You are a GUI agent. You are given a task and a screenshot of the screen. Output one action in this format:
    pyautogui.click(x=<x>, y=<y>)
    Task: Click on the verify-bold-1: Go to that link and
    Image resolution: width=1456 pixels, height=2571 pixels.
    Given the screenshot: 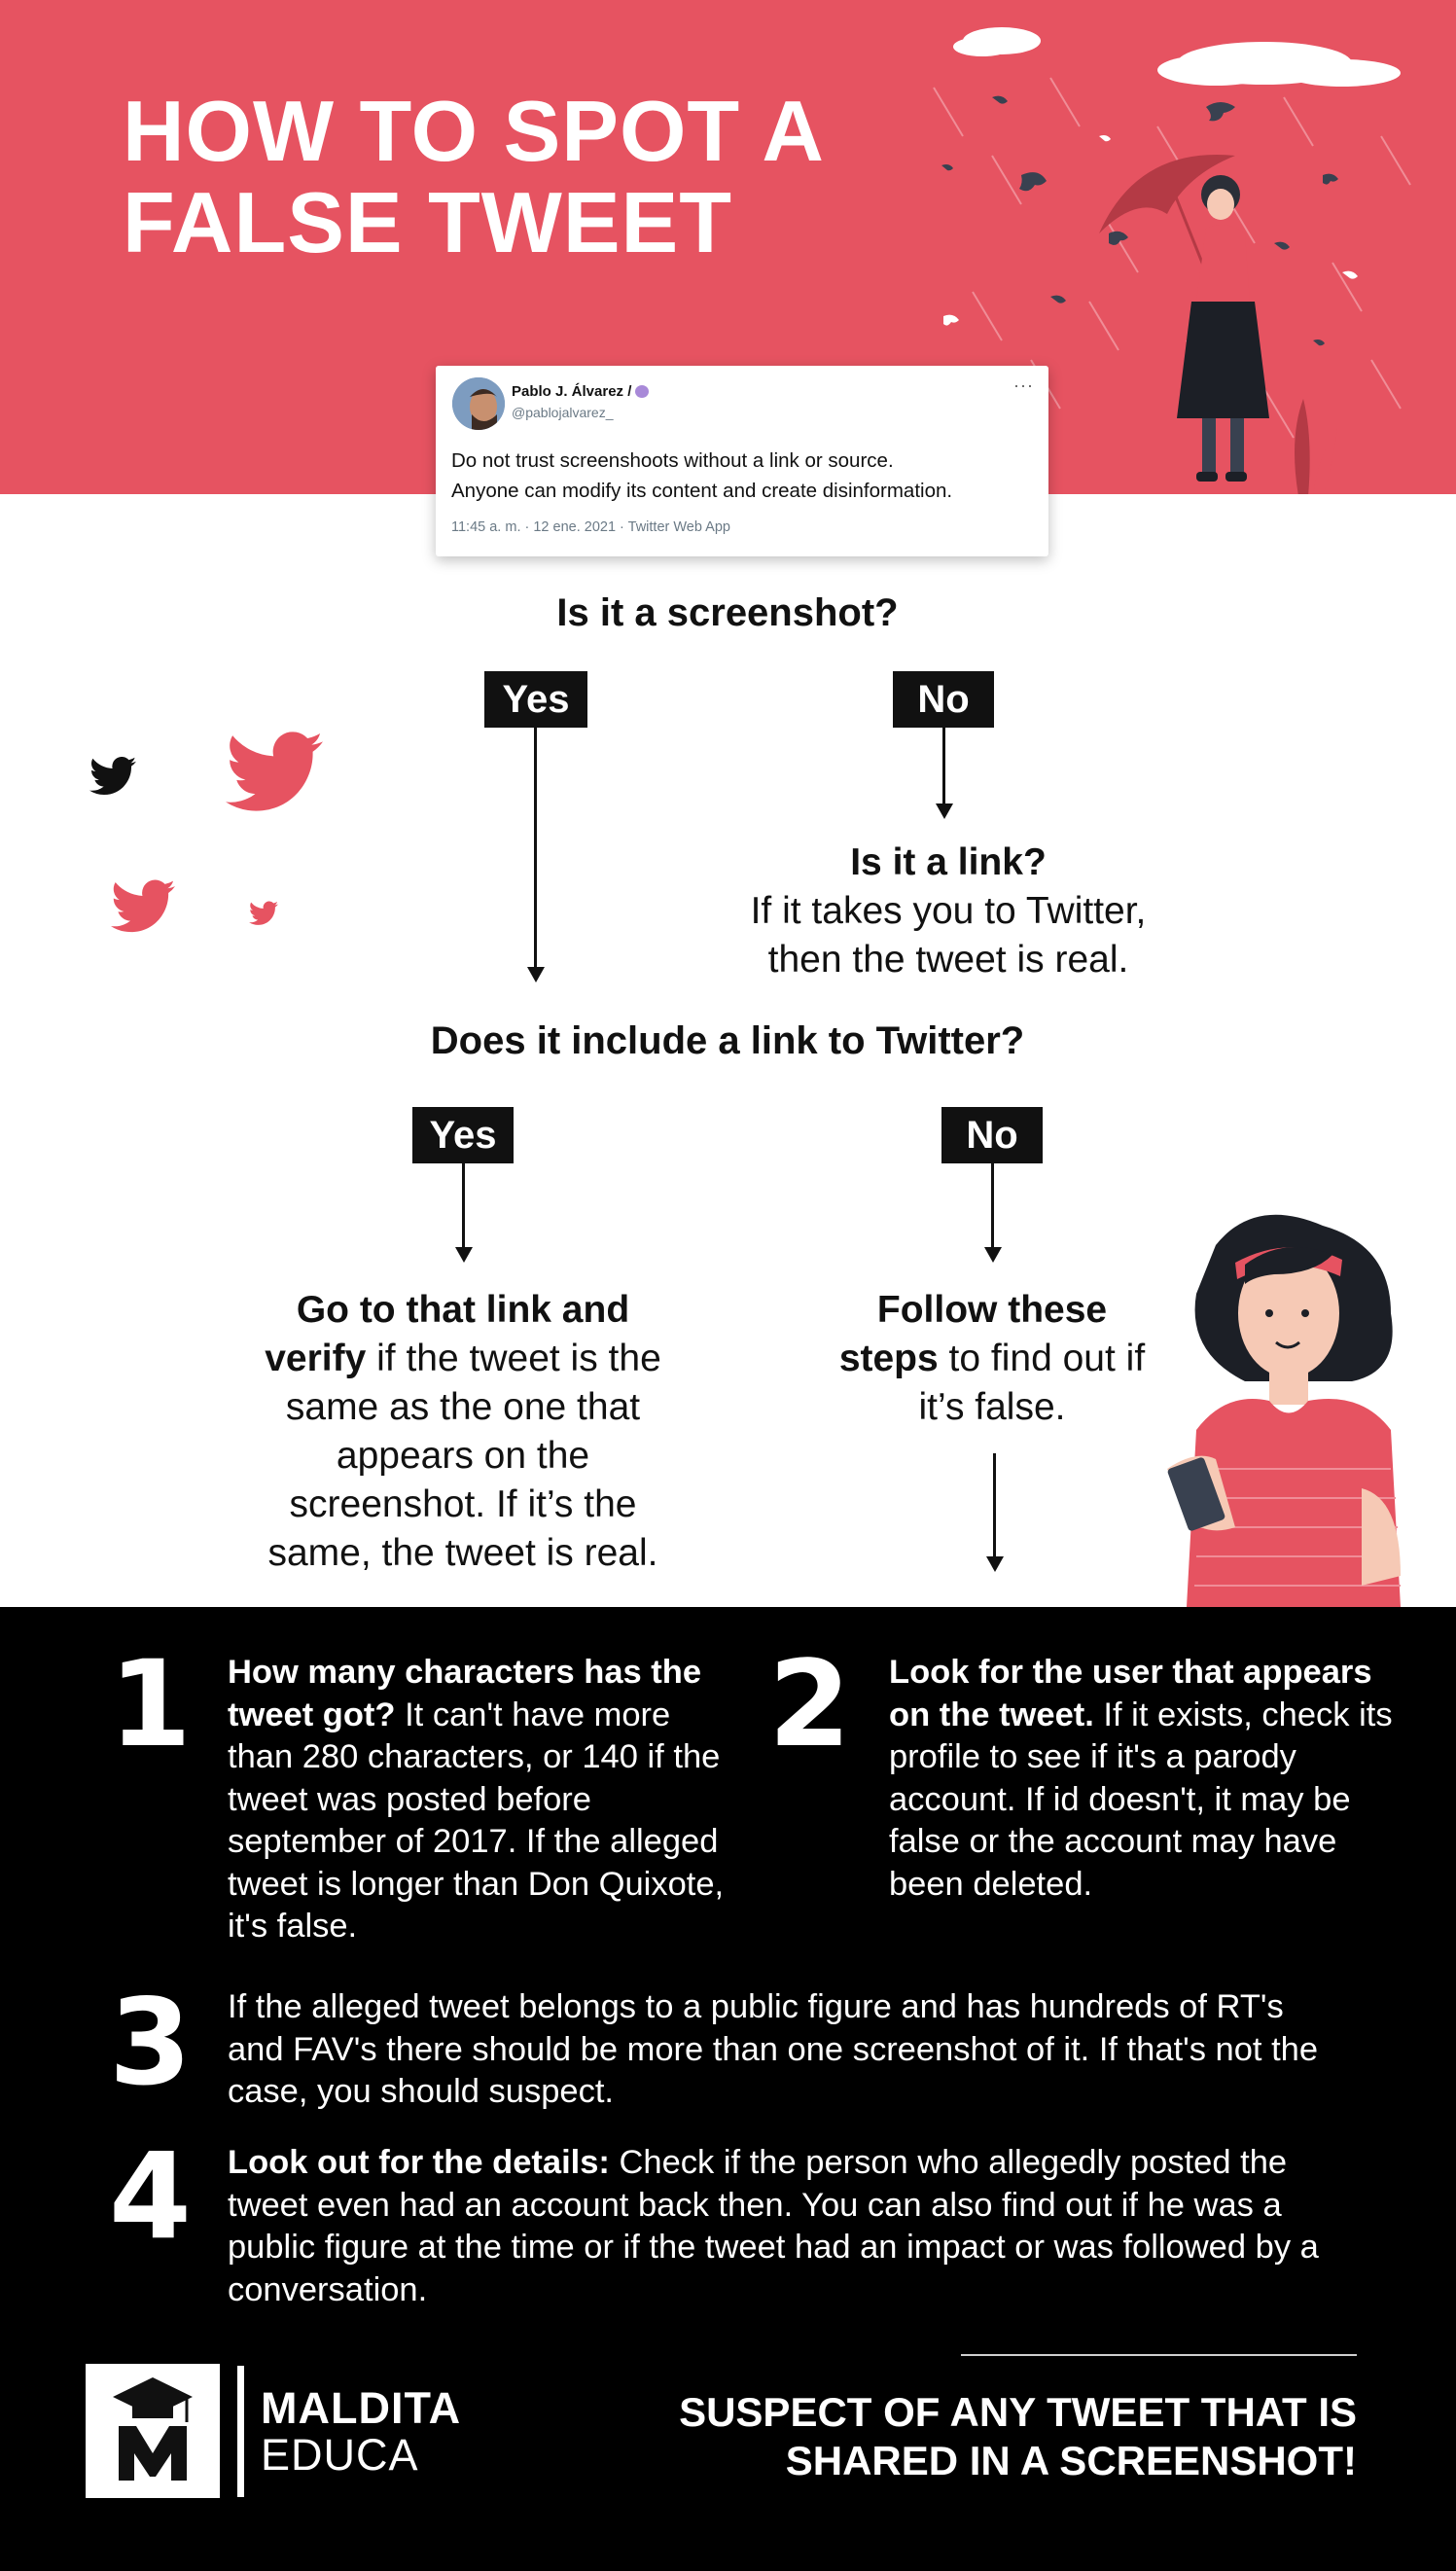 What is the action you would take?
    pyautogui.click(x=463, y=1310)
    